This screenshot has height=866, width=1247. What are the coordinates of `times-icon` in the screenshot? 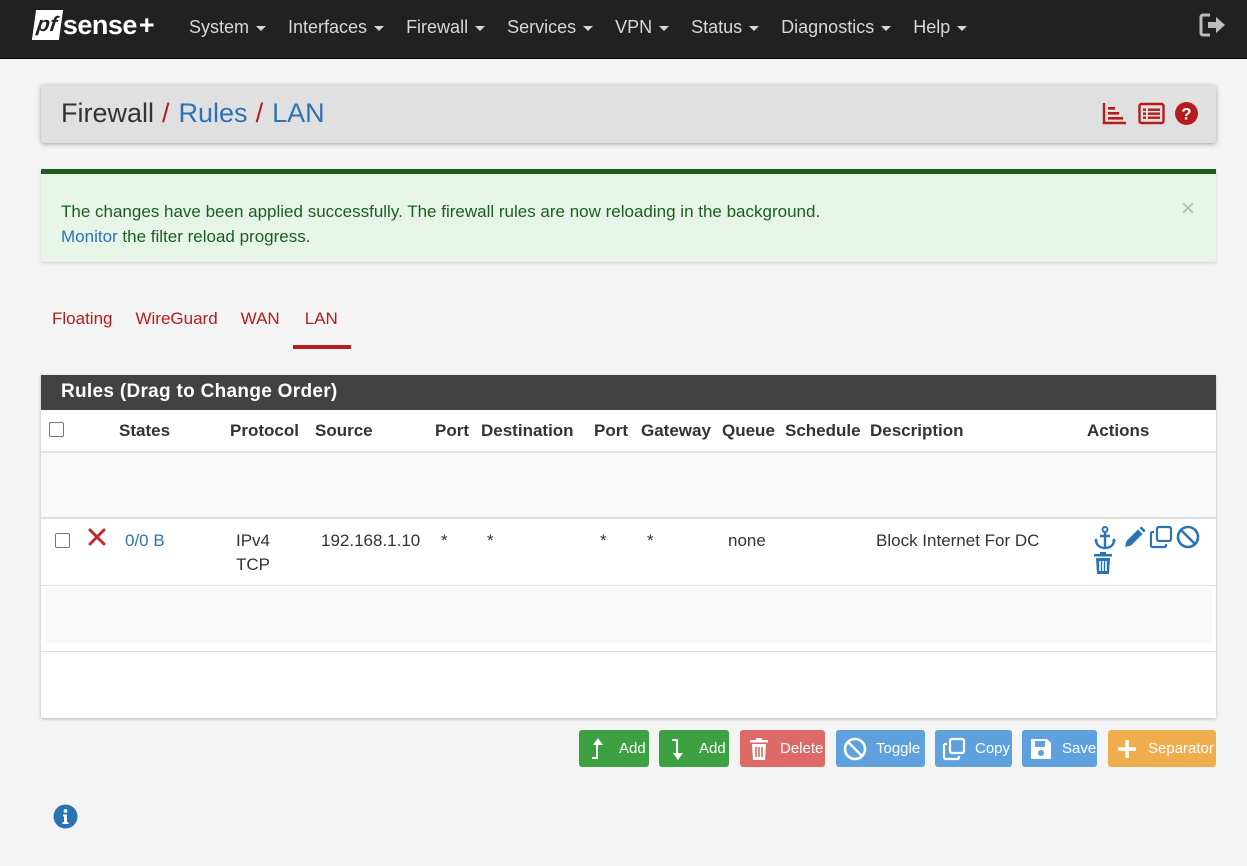 It's located at (97, 537).